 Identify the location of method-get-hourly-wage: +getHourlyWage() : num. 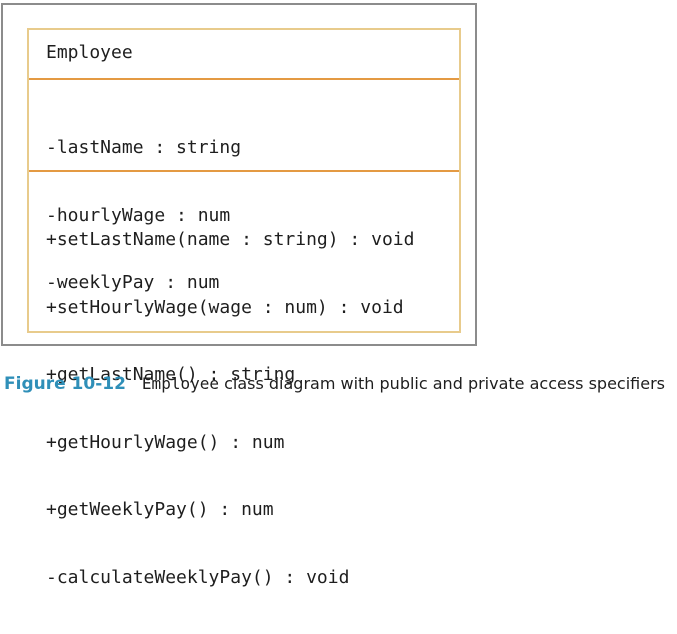
(165, 442).